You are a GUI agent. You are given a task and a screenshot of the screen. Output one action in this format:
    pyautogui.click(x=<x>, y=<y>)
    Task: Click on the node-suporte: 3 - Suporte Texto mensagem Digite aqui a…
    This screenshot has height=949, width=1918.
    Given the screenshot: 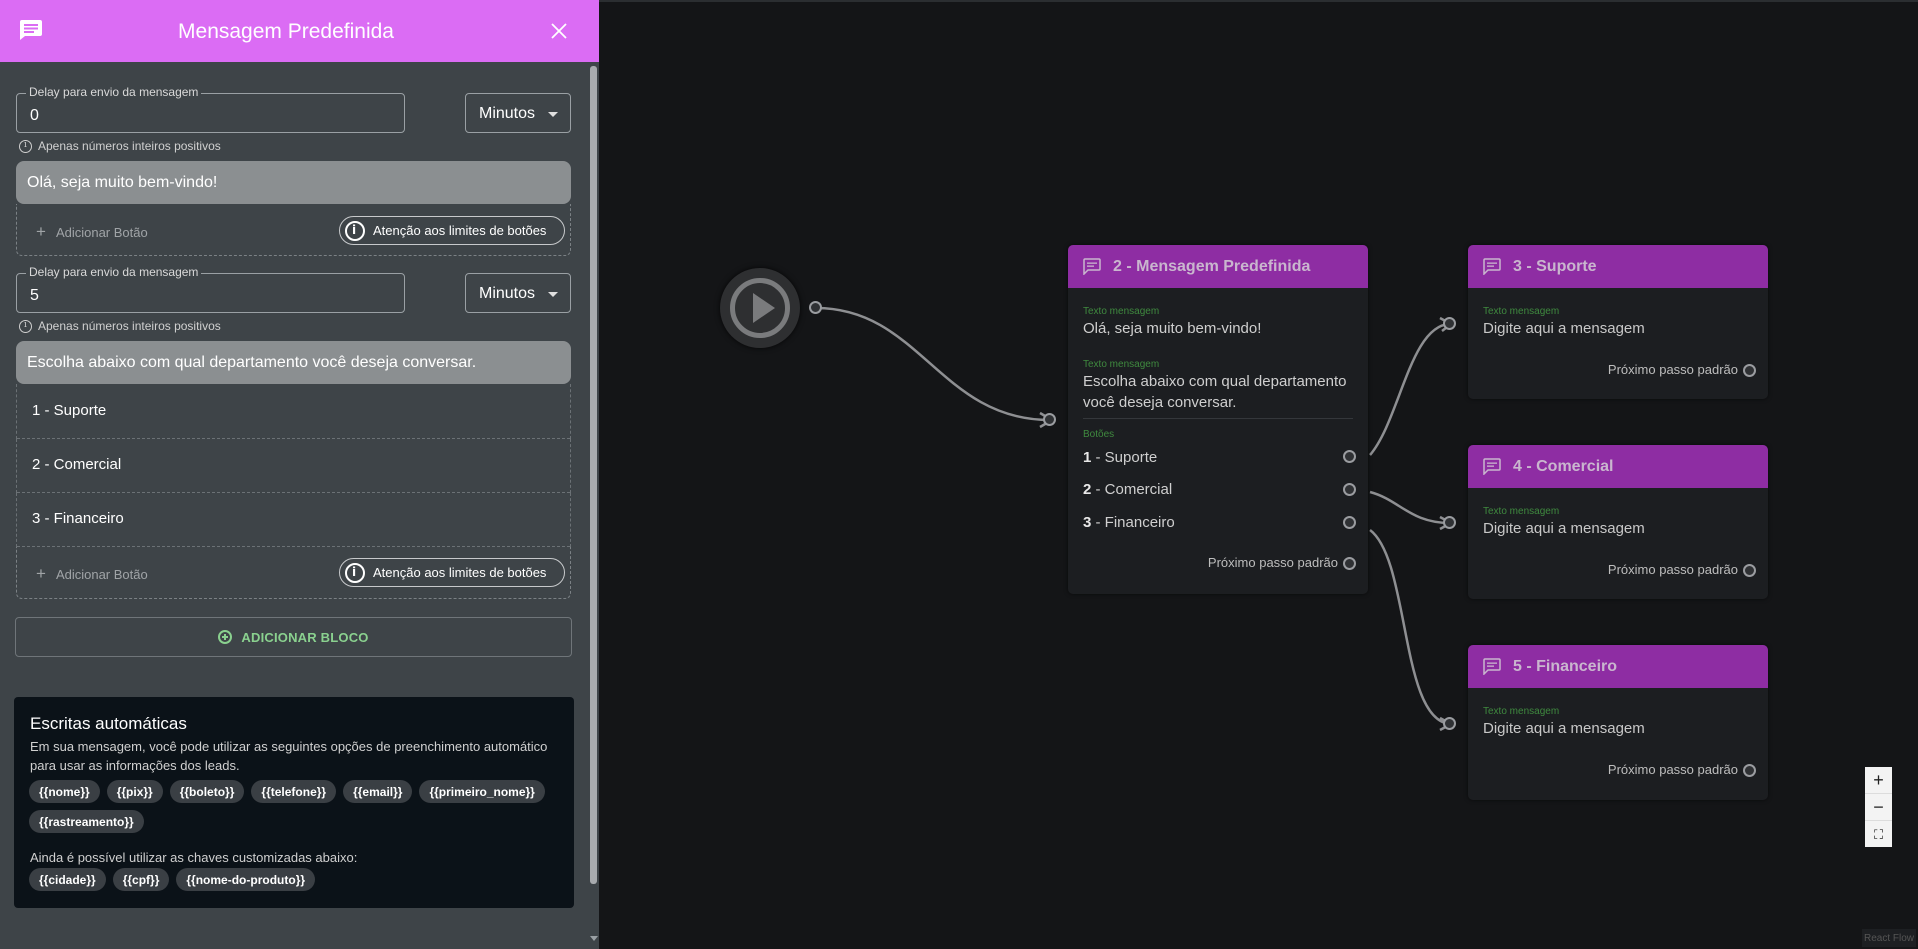 What is the action you would take?
    pyautogui.click(x=1618, y=322)
    